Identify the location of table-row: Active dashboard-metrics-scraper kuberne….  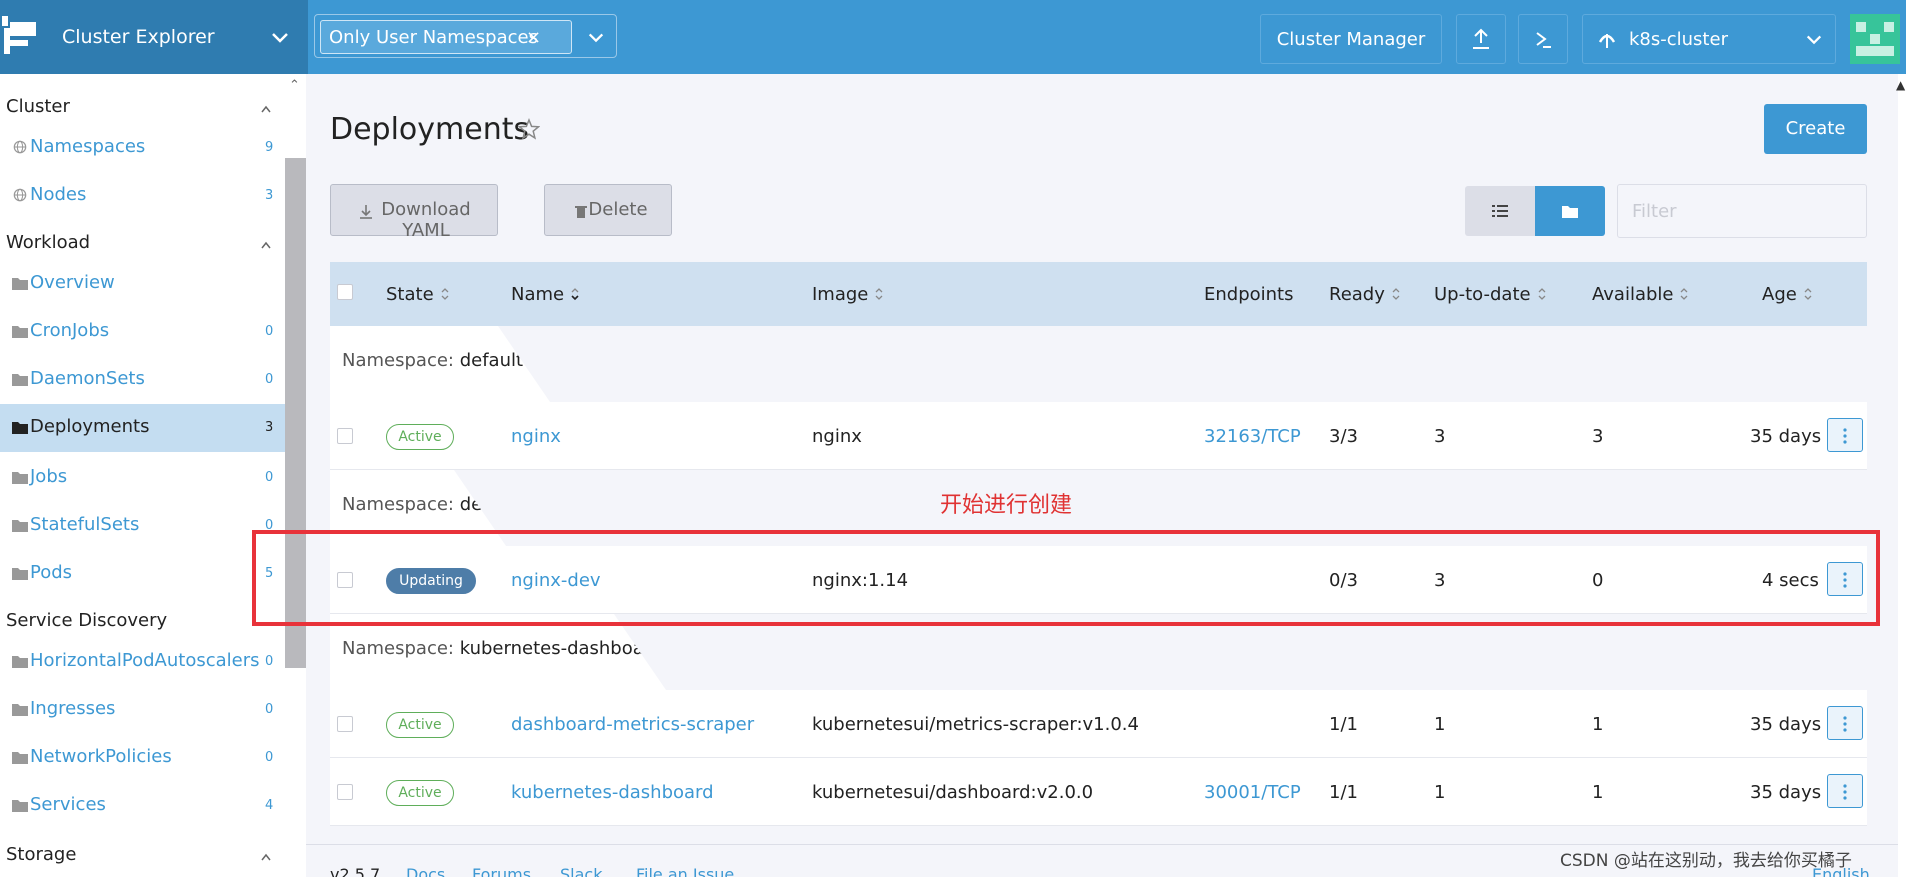
(1098, 724).